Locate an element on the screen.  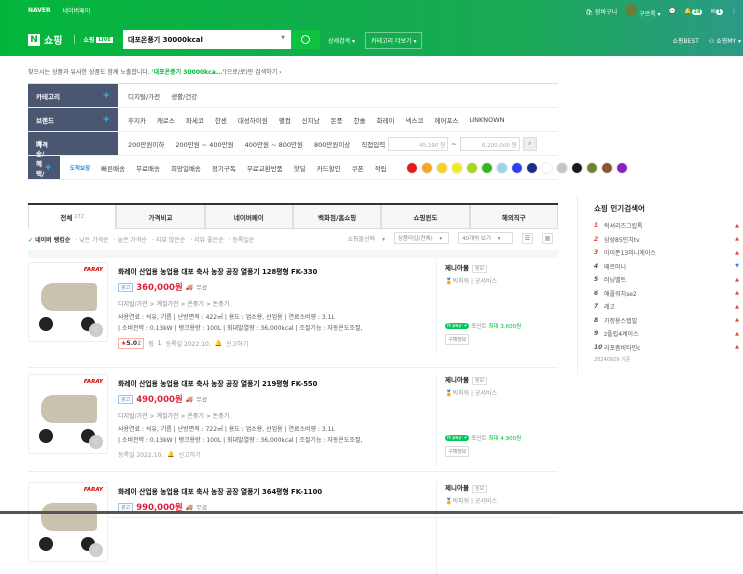
popular-keyword: 4 때르미니 ▼ is located at coordinates (668, 267).